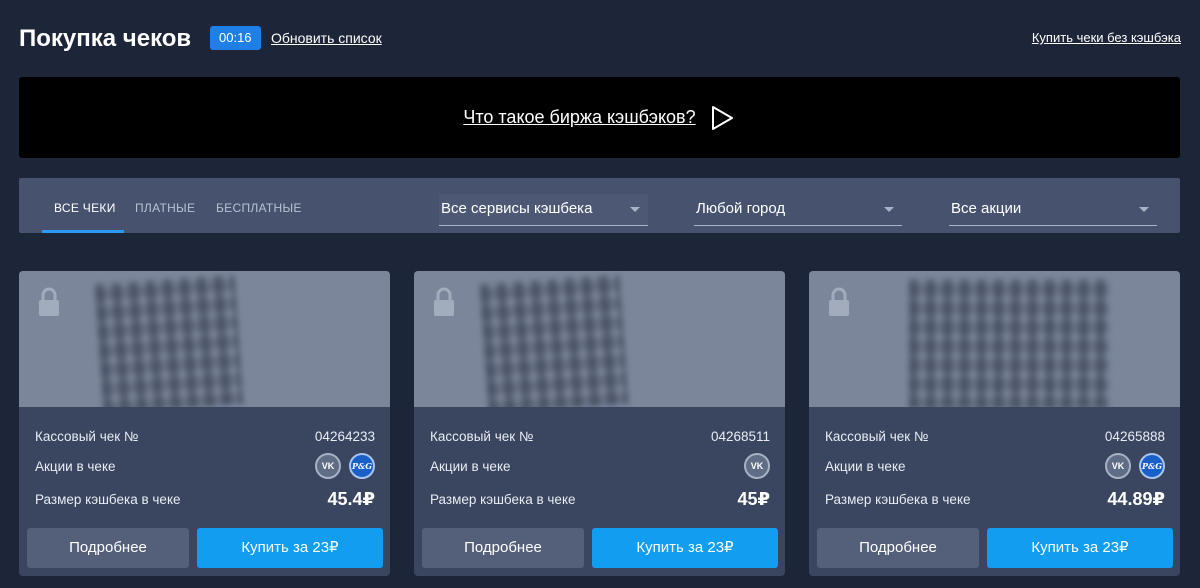 The height and width of the screenshot is (588, 1200). I want to click on buy-without-cashback-link: Купить чеки без кэшбэка, so click(1106, 38).